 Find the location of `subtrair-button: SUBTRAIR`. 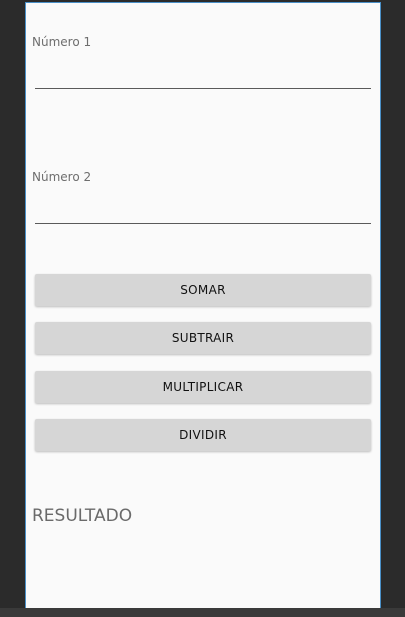

subtrair-button: SUBTRAIR is located at coordinates (203, 338).